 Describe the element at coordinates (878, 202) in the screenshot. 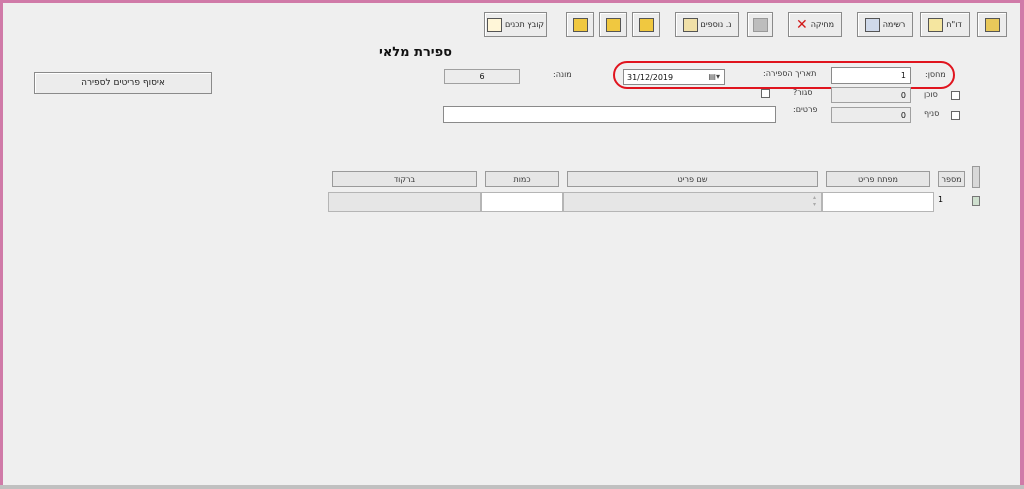

I see `row-item-key-cell` at that location.